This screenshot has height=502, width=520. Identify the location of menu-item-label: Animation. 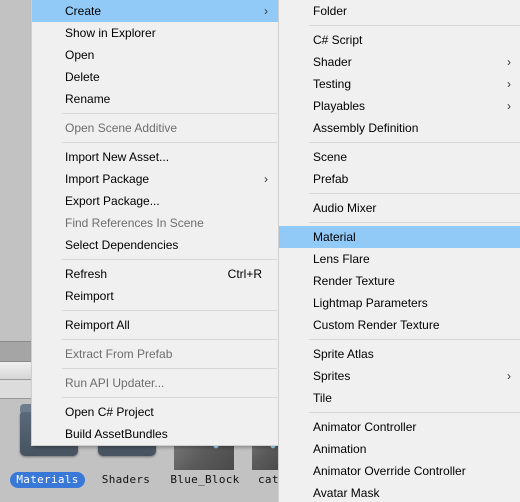
(340, 449).